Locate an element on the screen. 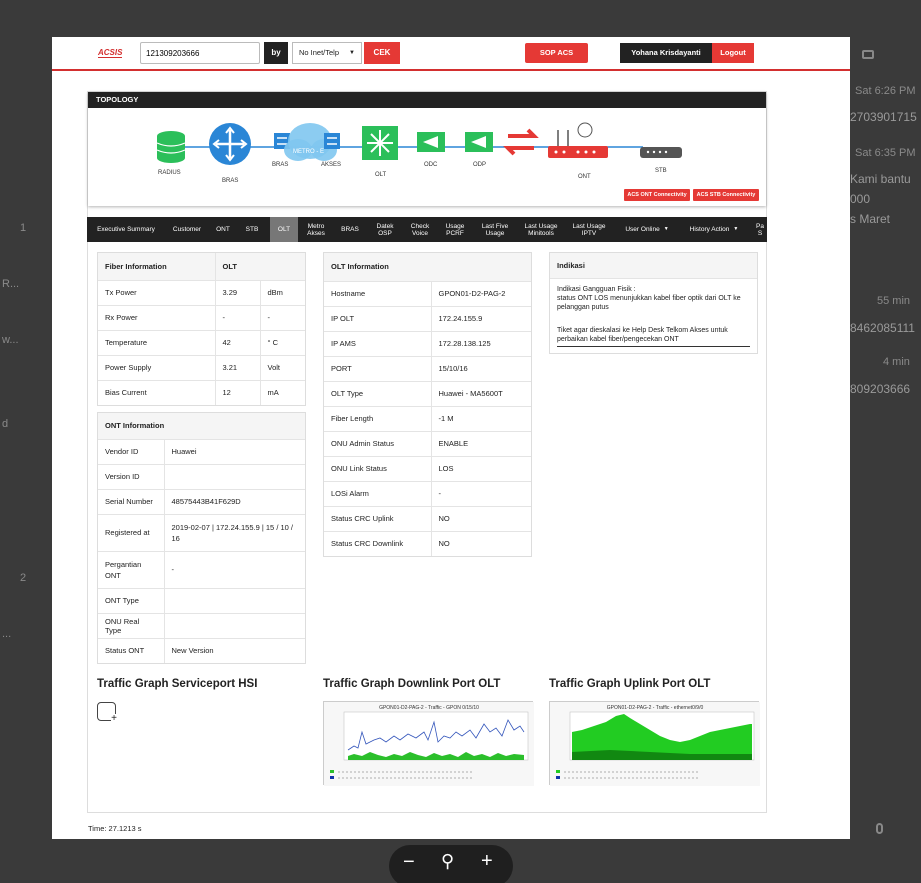  zoom-in-icon: + is located at coordinates (487, 861).